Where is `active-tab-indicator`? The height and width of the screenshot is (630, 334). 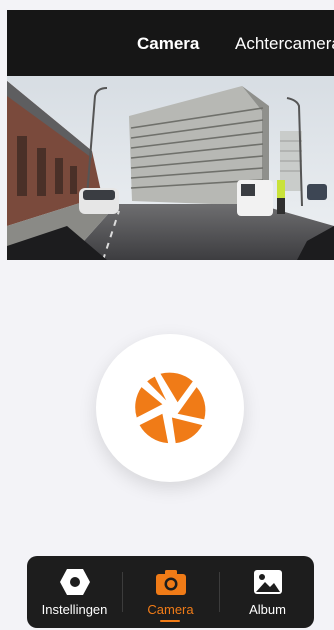 active-tab-indicator is located at coordinates (170, 621).